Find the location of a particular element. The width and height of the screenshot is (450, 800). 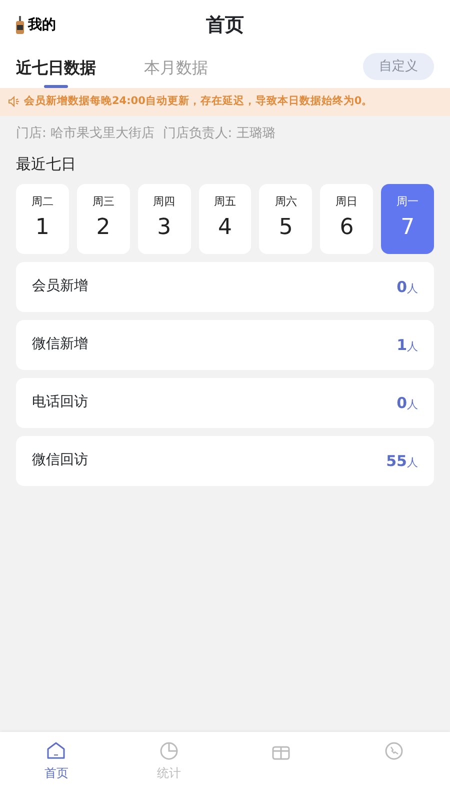

day-button: 周日 6 is located at coordinates (347, 219).